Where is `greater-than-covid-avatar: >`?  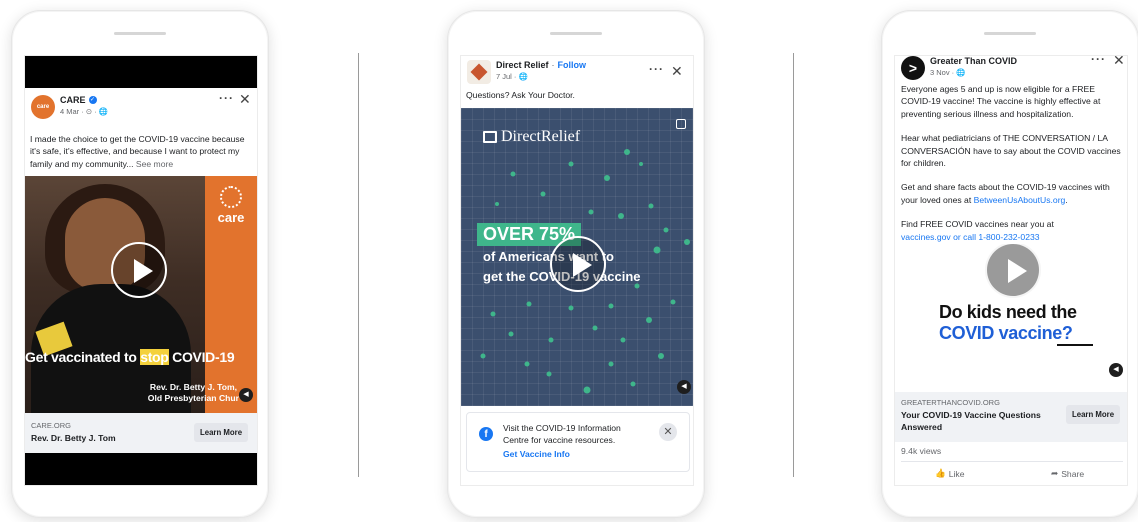
greater-than-covid-avatar: > is located at coordinates (913, 68).